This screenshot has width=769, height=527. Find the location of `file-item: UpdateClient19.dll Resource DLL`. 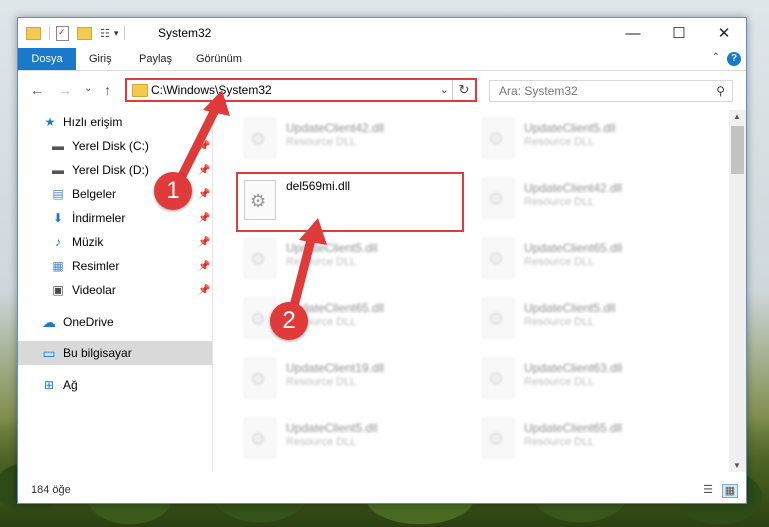

file-item: UpdateClient19.dll Resource DLL is located at coordinates (353, 379).